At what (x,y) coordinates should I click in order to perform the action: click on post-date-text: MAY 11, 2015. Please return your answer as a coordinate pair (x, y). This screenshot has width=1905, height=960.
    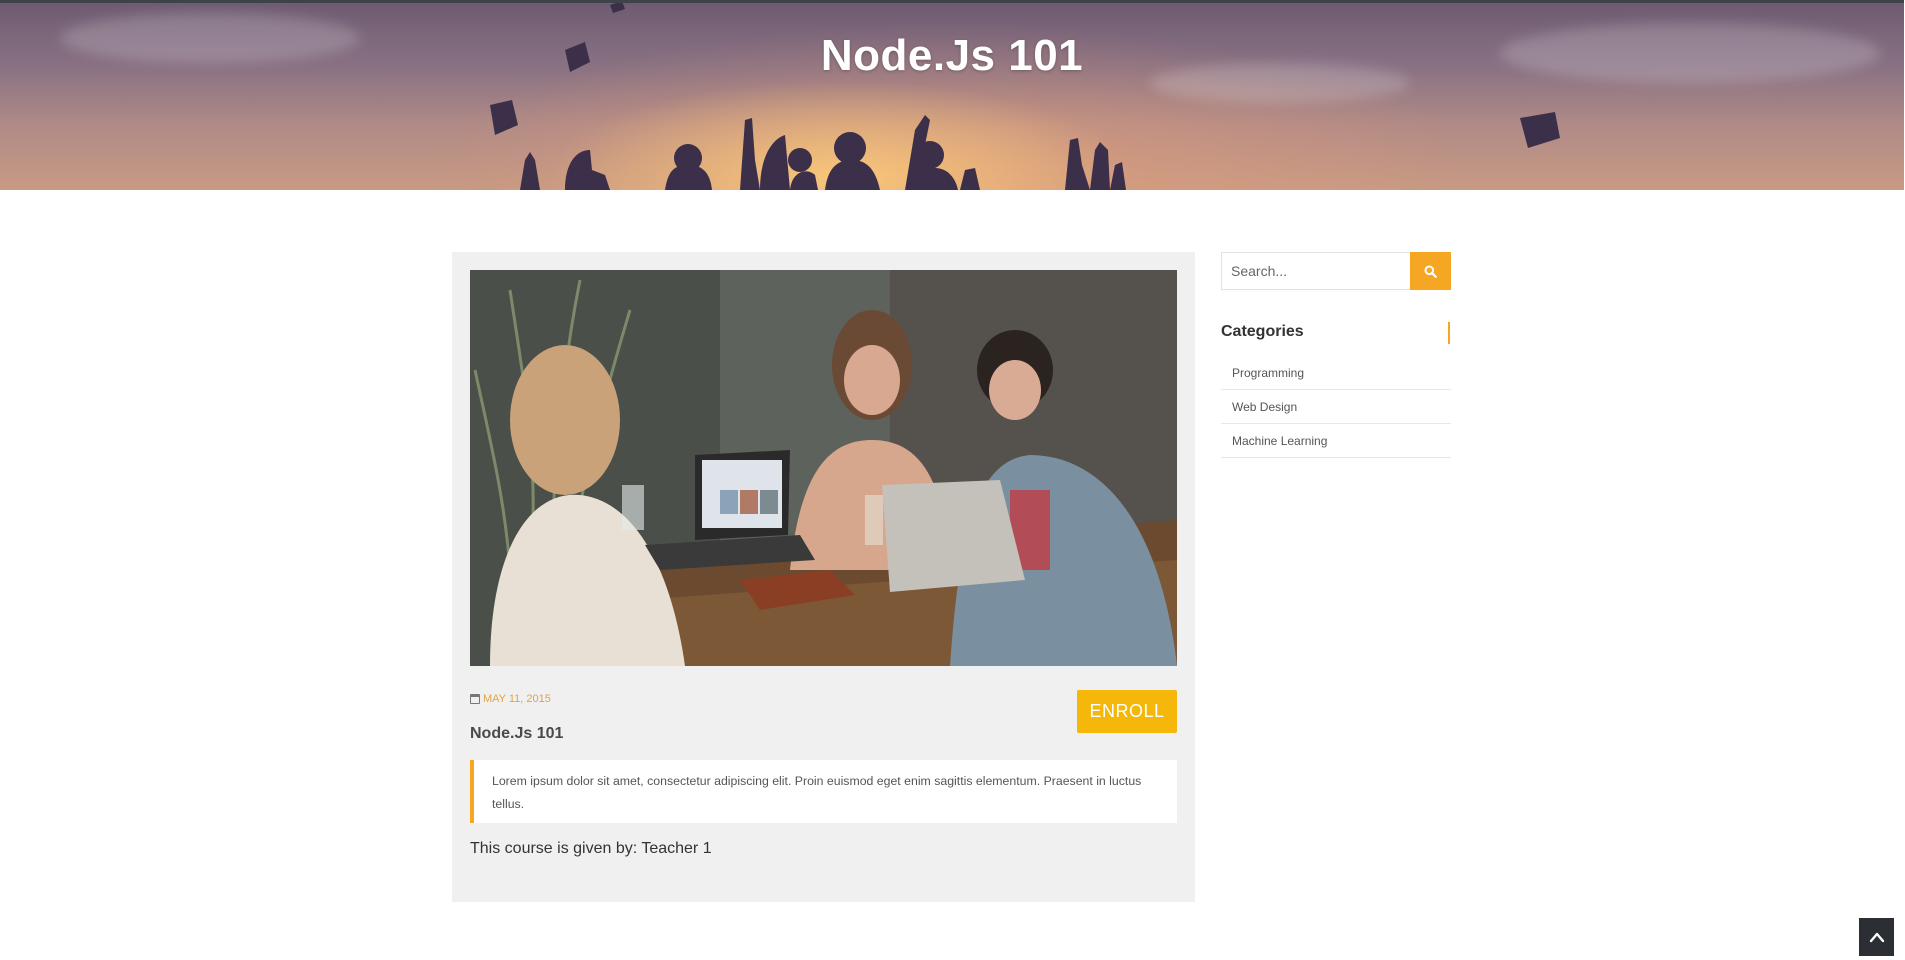
    Looking at the image, I should click on (517, 699).